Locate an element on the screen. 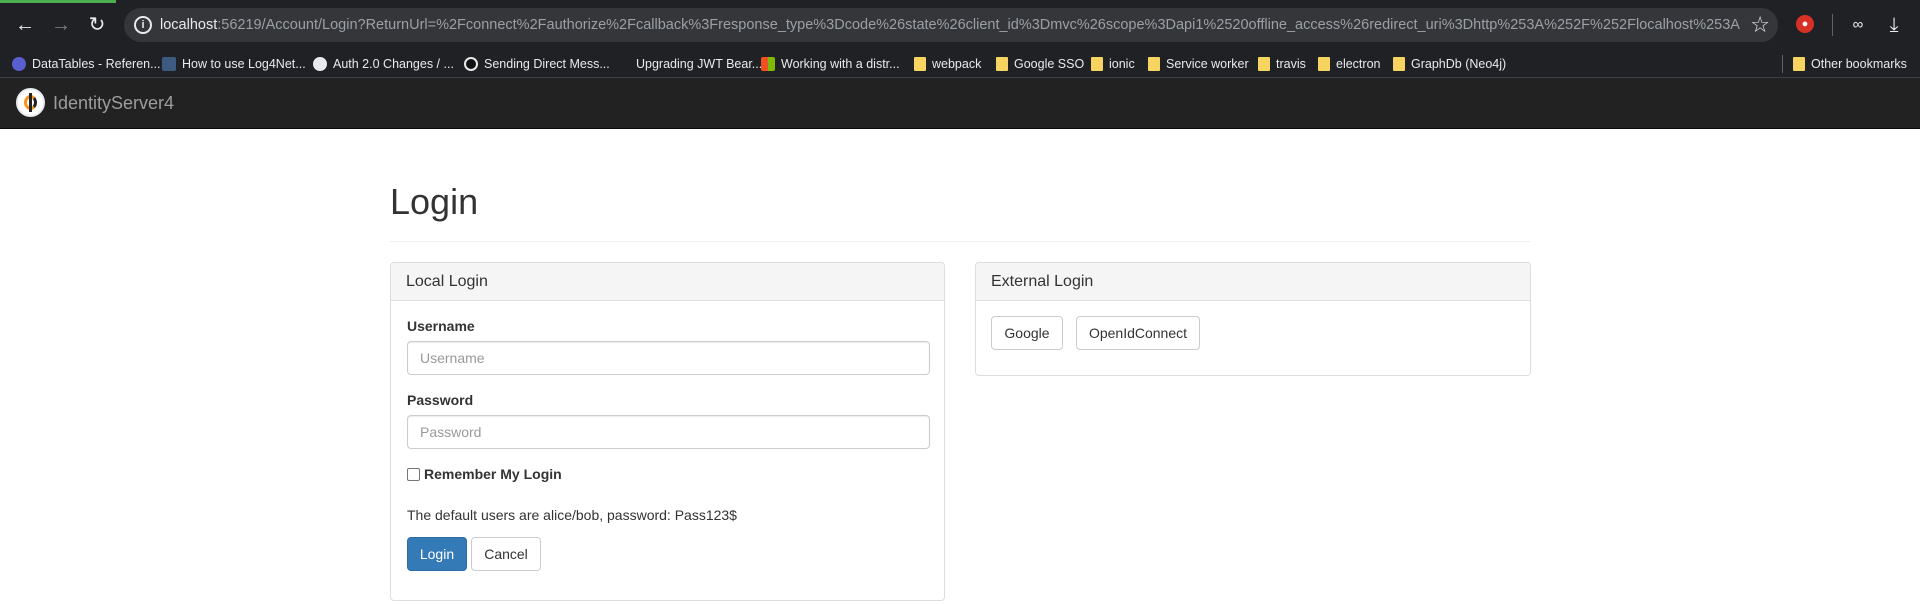 The width and height of the screenshot is (1920, 604). openidconnect-login-button: OpenIdConnect is located at coordinates (1138, 333).